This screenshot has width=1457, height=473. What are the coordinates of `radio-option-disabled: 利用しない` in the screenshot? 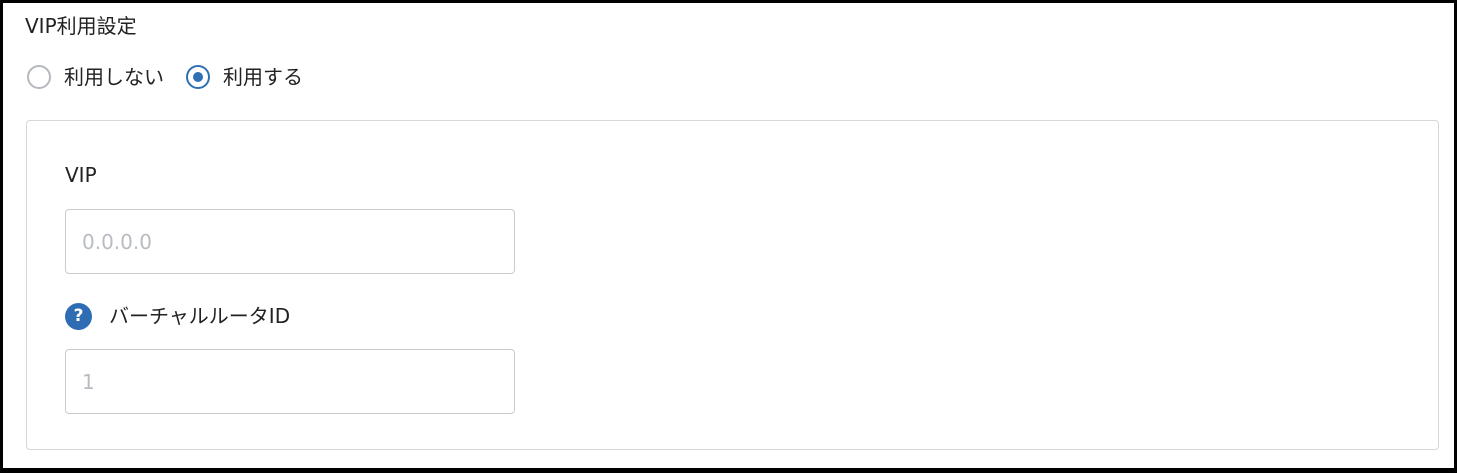 It's located at (95, 77).